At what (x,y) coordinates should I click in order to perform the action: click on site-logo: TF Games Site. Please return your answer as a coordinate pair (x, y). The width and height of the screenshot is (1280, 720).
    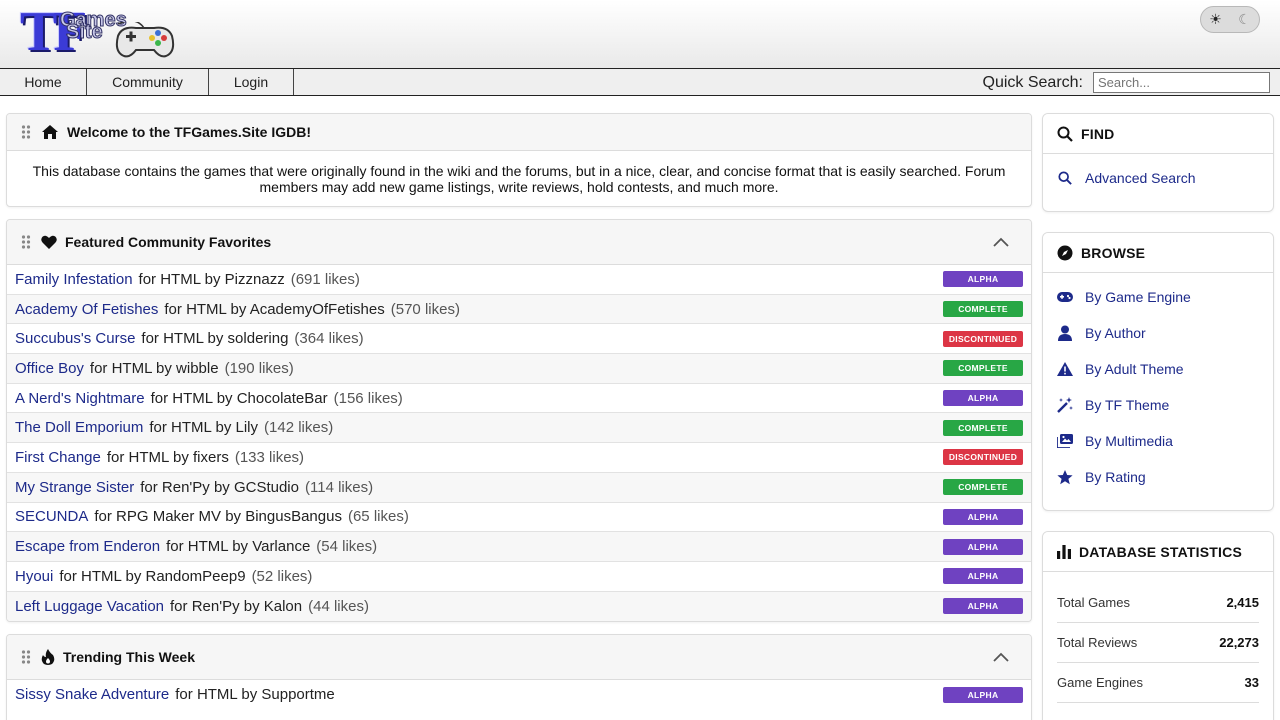
    Looking at the image, I should click on (100, 32).